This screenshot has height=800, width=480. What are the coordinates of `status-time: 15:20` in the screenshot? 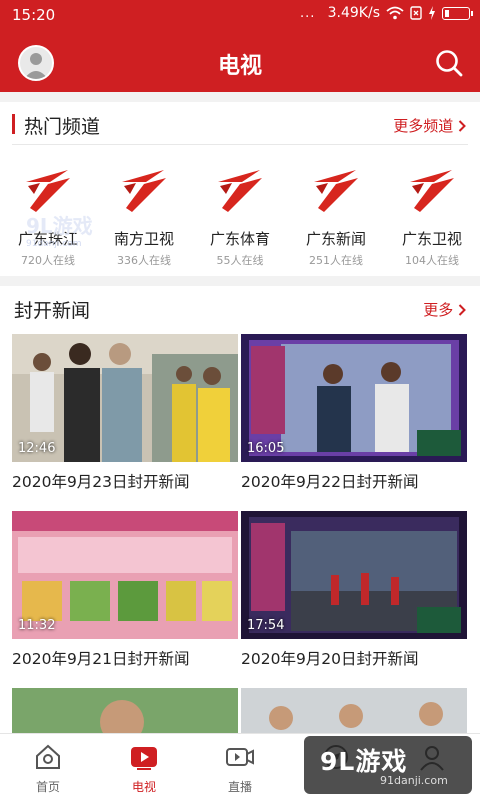 It's located at (34, 15).